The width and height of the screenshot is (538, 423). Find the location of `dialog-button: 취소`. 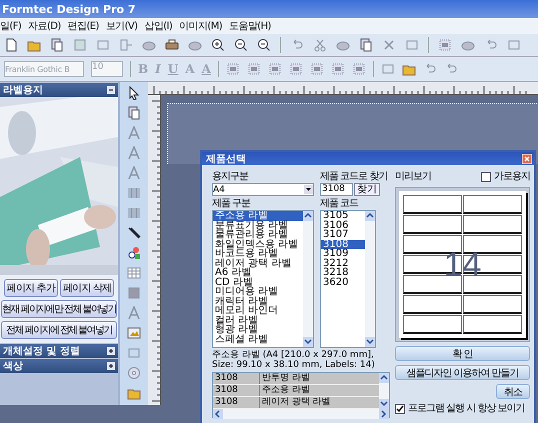

dialog-button: 취소 is located at coordinates (513, 391).